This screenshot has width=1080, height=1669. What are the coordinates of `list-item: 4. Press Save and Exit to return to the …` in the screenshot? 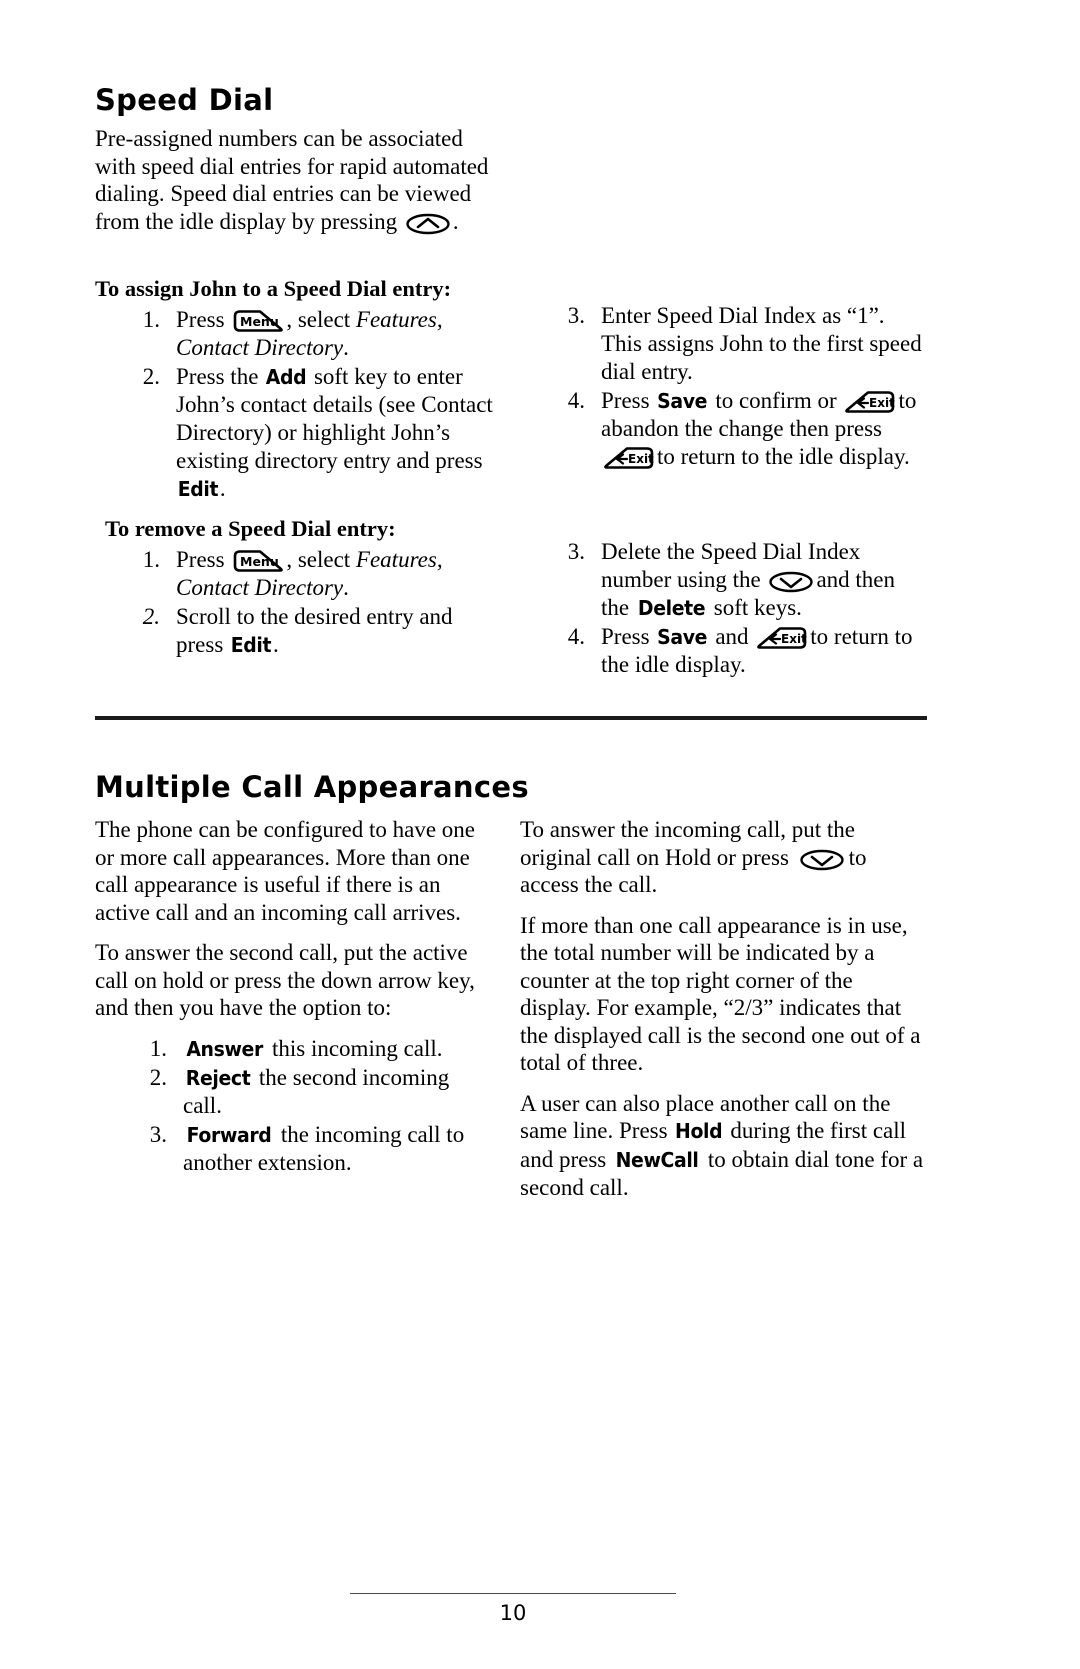 It's located at (740, 651).